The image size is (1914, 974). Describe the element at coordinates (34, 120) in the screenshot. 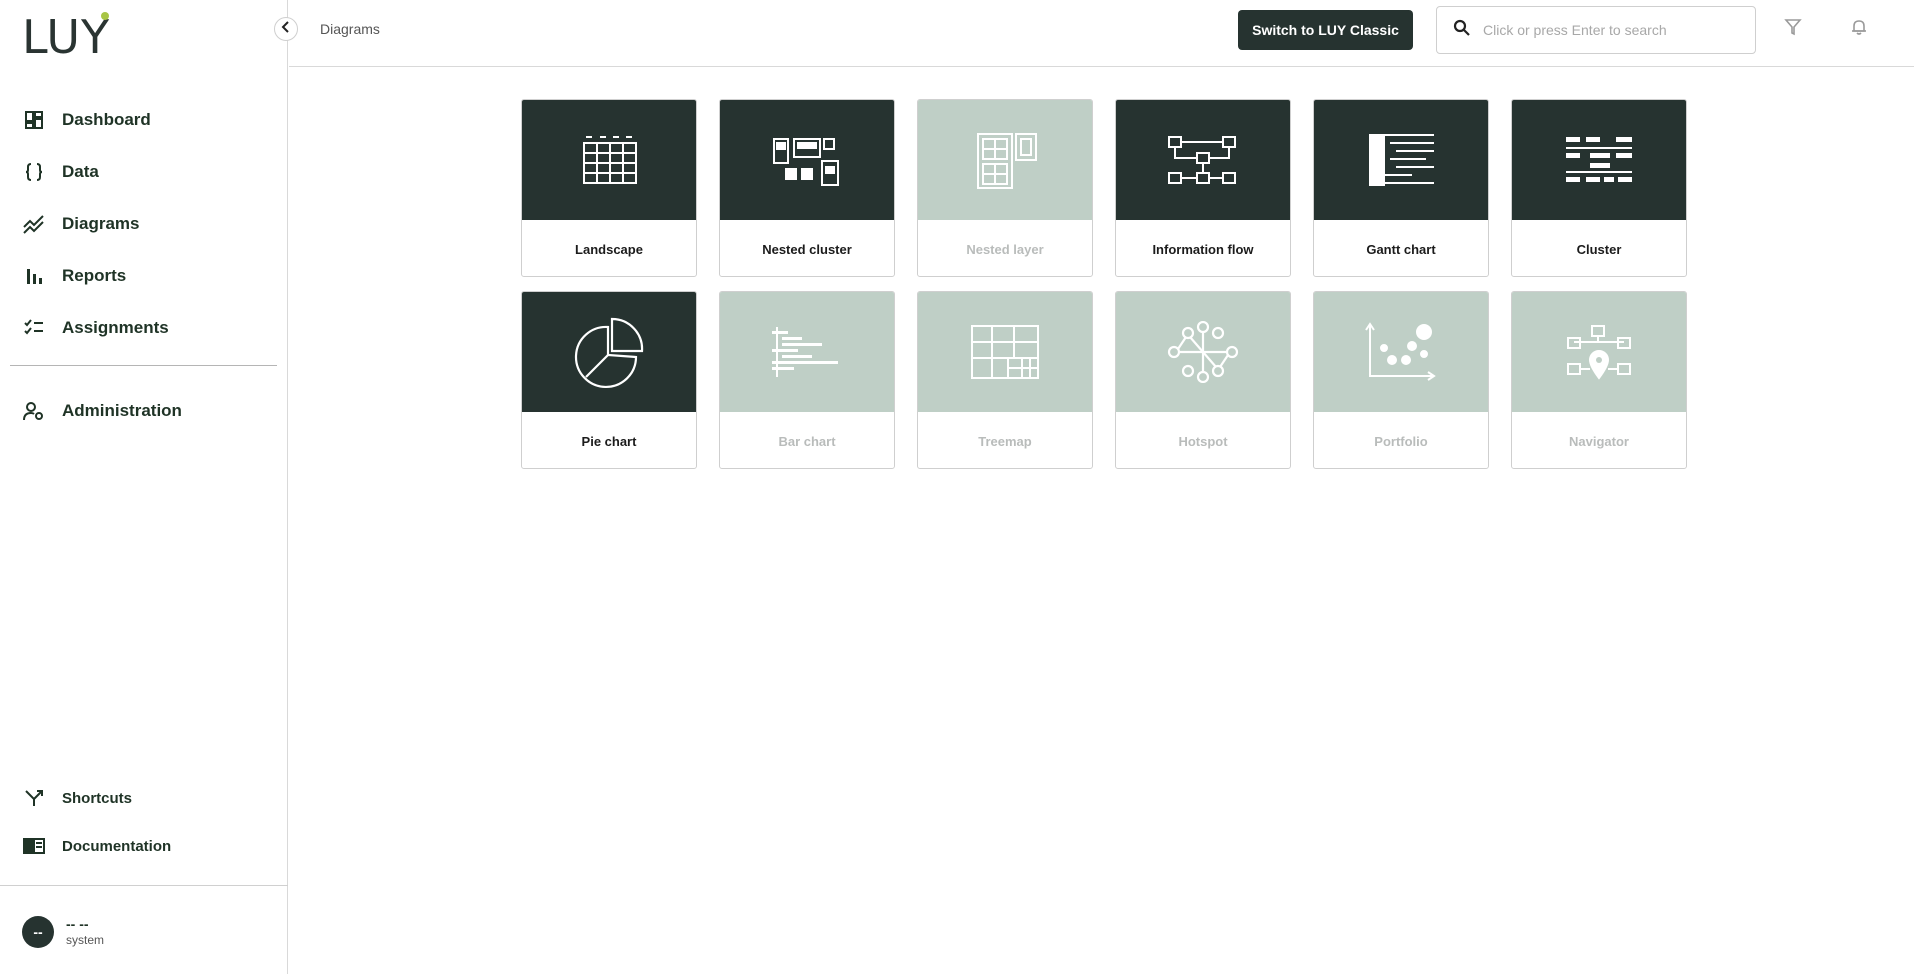

I see `dashboard-icon` at that location.